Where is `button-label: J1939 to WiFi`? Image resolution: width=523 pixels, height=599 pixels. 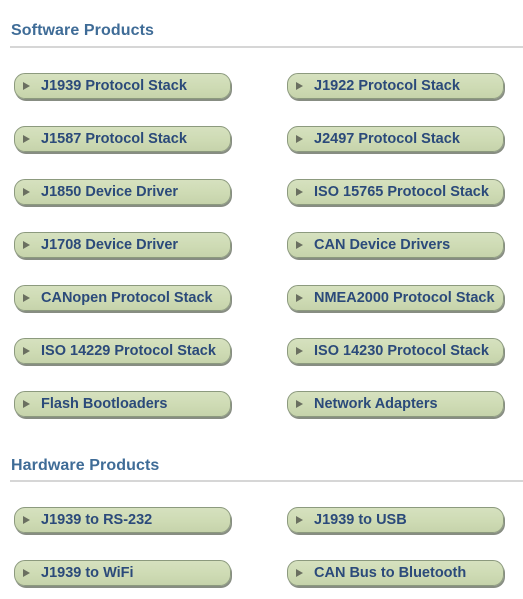
button-label: J1939 to WiFi is located at coordinates (87, 573).